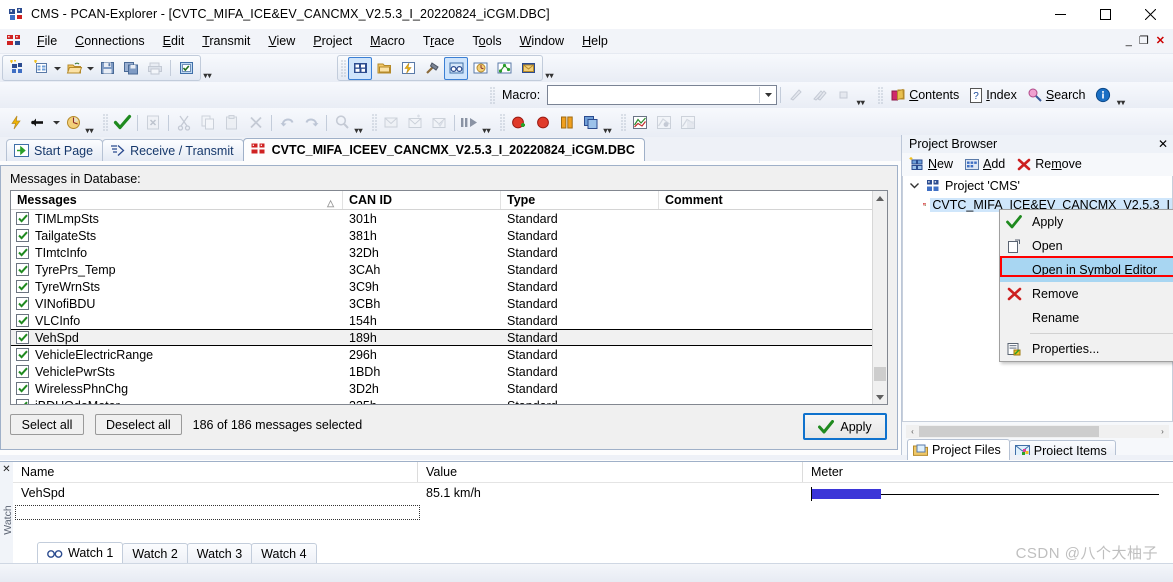 The image size is (1173, 582). What do you see at coordinates (311, 122) in the screenshot?
I see `redo-icon` at bounding box center [311, 122].